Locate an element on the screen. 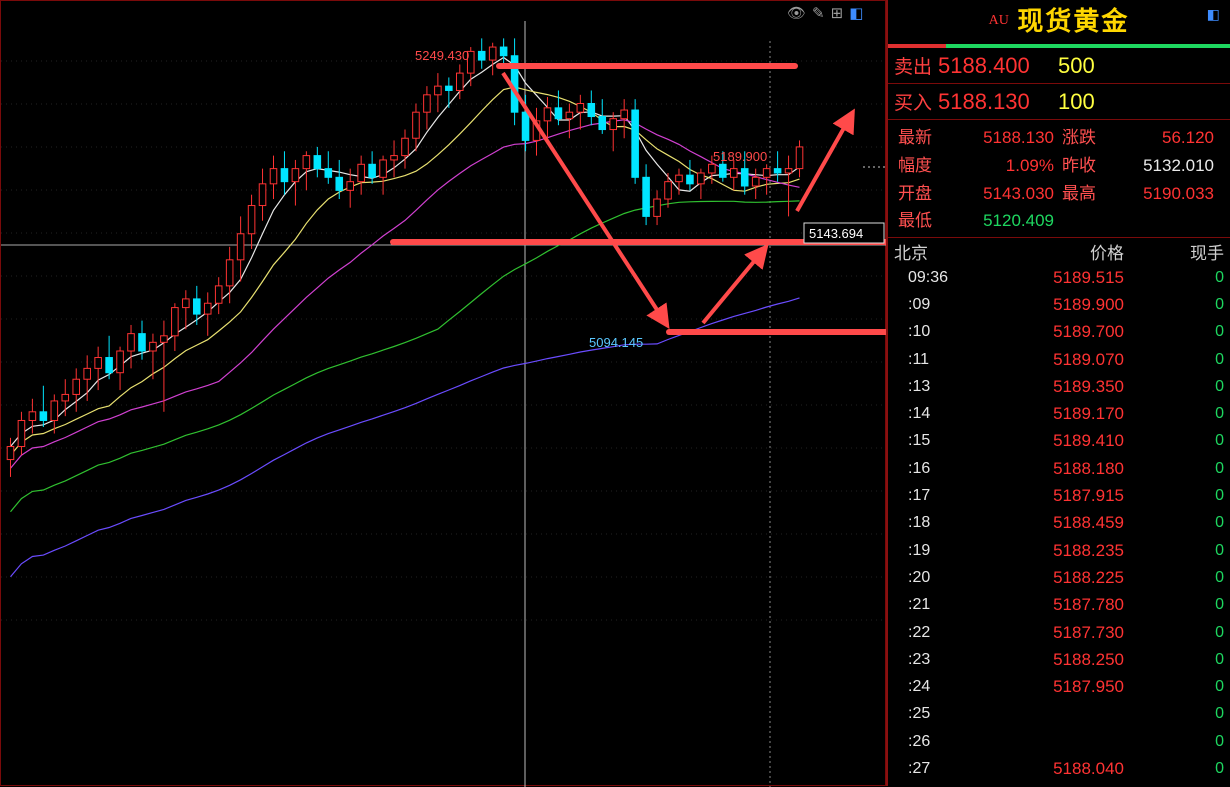  tick-row: :14 5189.170 0 is located at coordinates (1059, 413).